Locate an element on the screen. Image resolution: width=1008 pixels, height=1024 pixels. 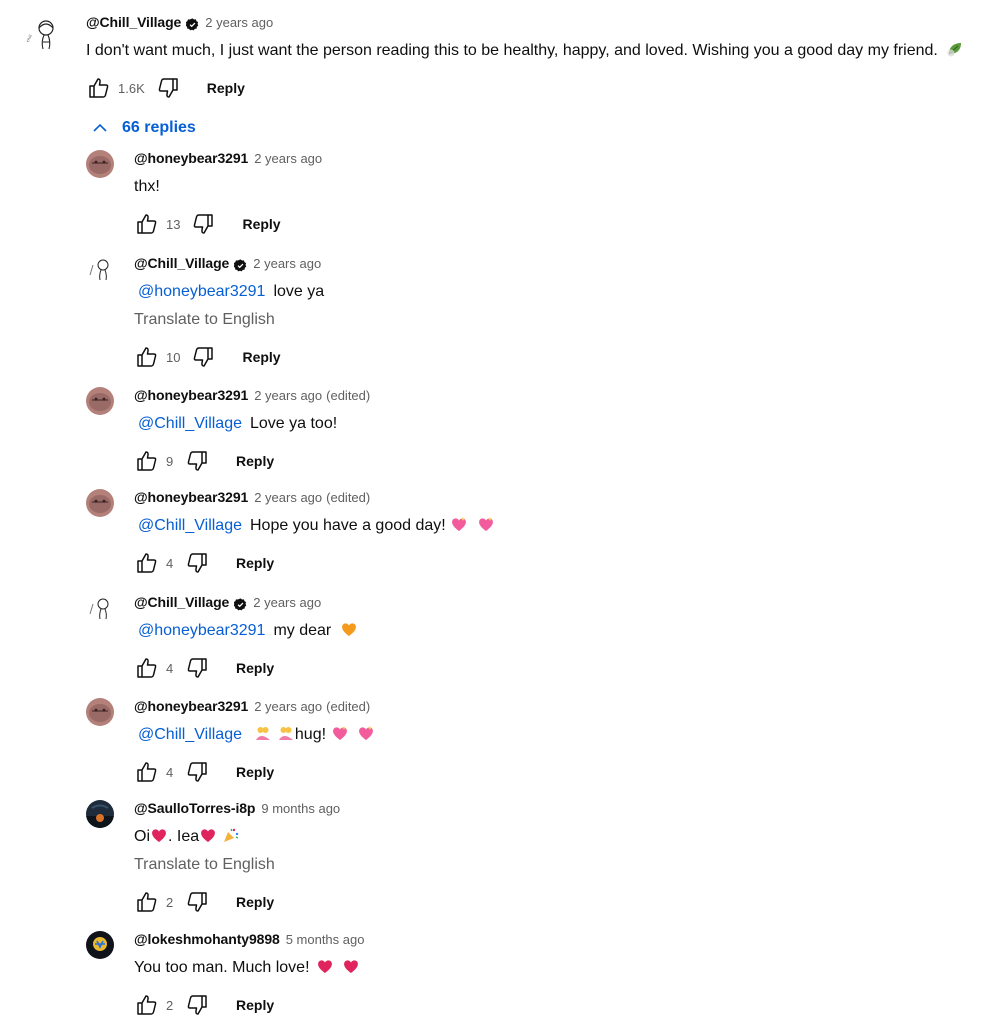
like-count: 2 is located at coordinates (170, 1005).